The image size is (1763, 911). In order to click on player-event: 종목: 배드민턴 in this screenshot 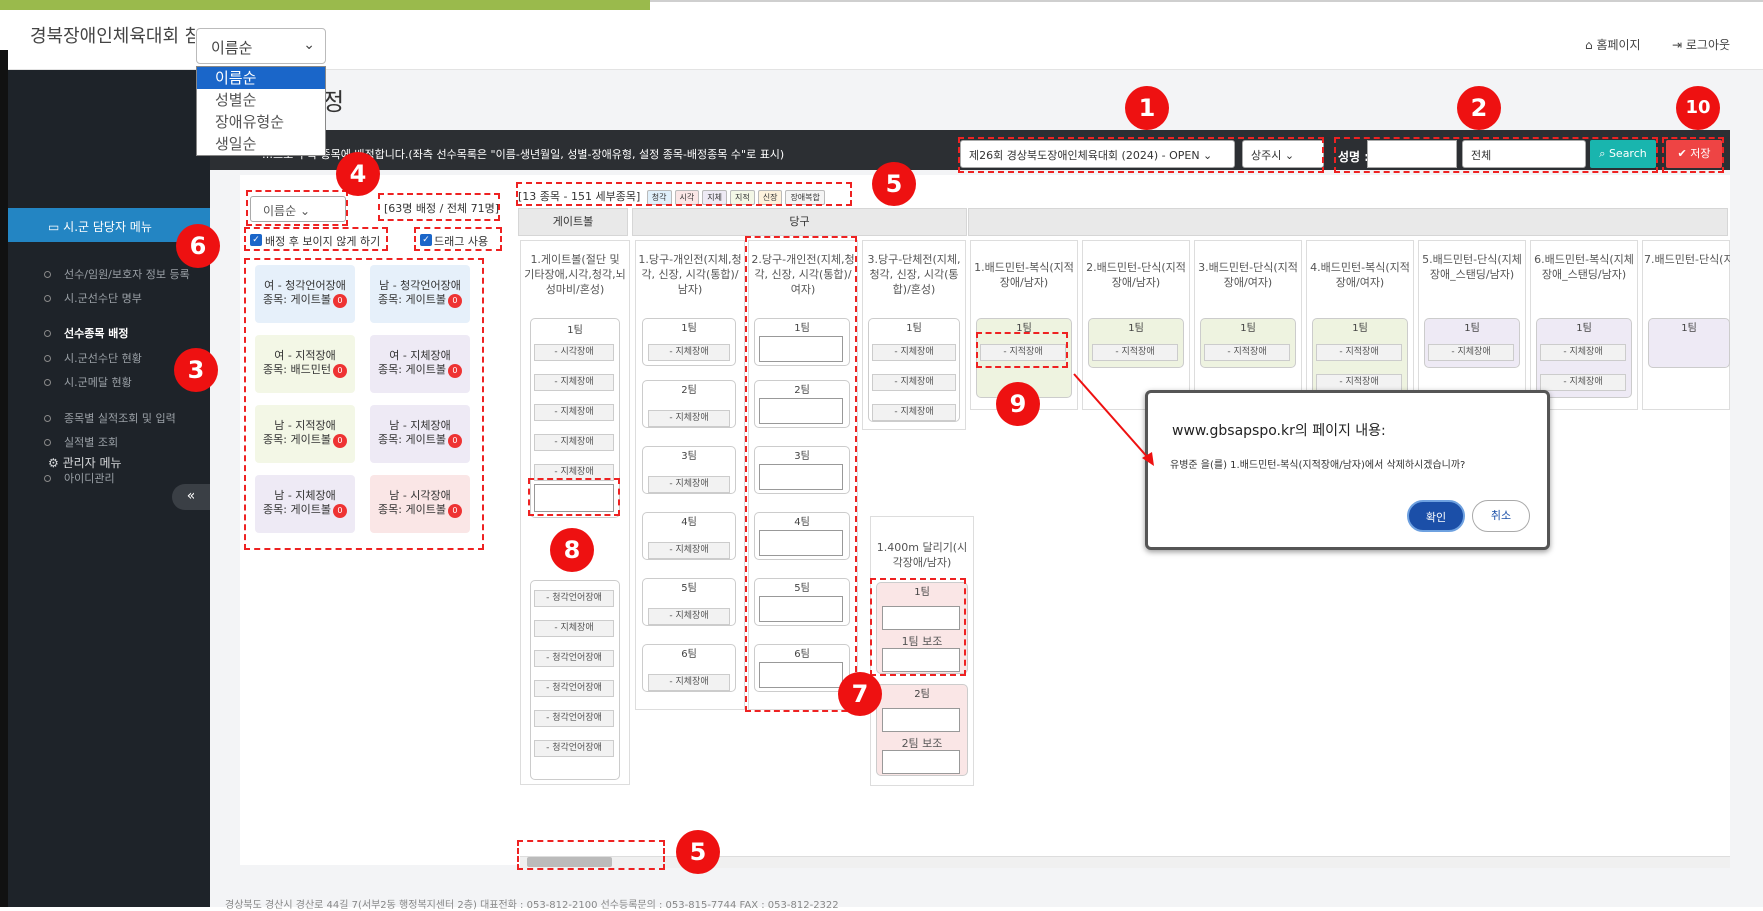, I will do `click(297, 369)`.